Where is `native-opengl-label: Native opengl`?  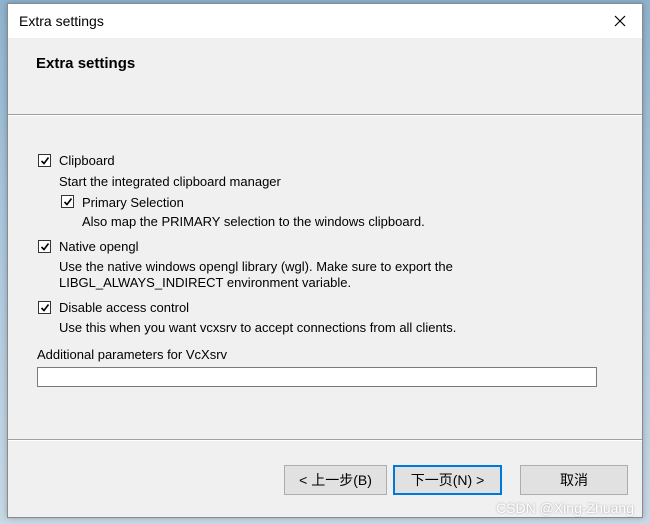
native-opengl-label: Native opengl is located at coordinates (99, 246).